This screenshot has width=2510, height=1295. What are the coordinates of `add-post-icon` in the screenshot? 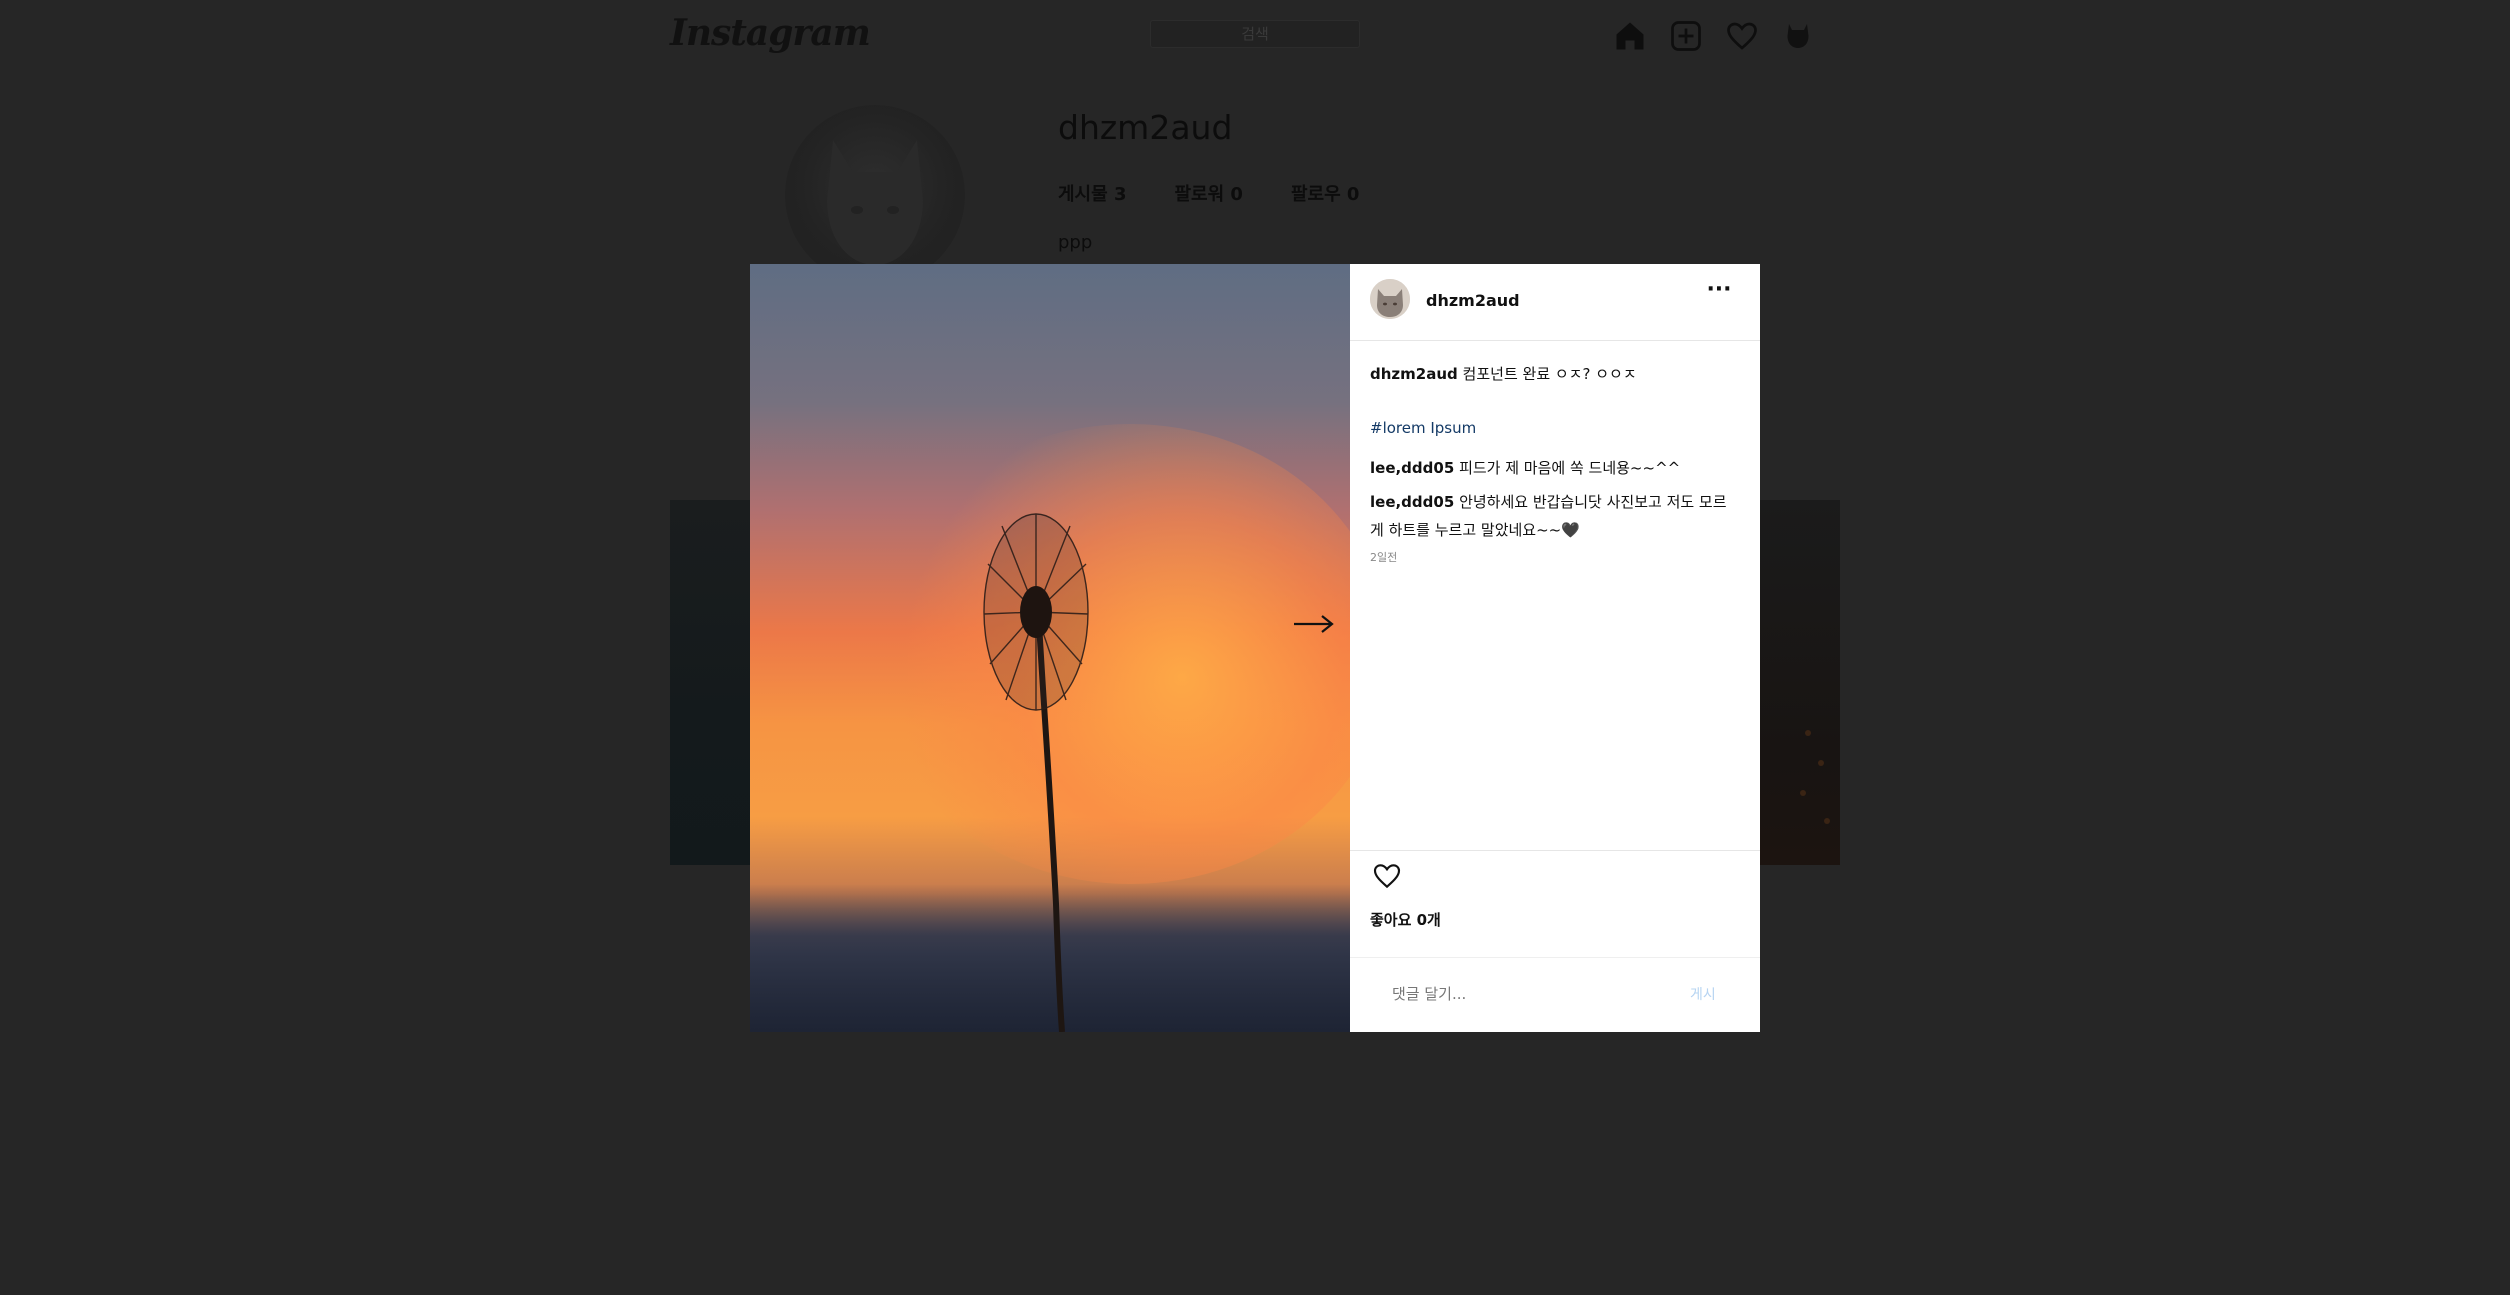 It's located at (1686, 36).